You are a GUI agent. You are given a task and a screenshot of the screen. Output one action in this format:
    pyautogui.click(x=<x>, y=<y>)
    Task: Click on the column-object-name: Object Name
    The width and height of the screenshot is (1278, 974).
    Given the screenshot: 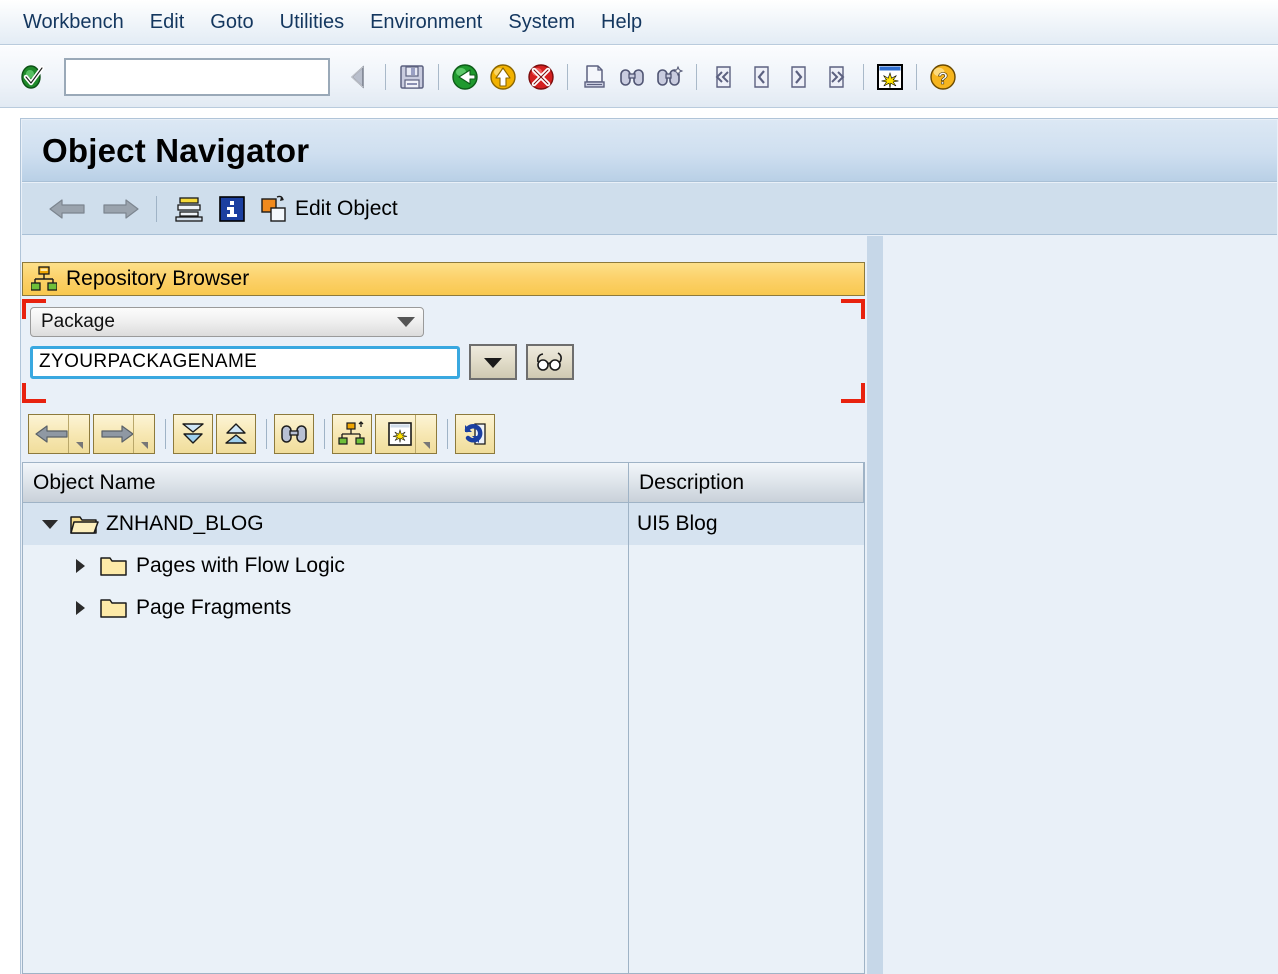 What is the action you would take?
    pyautogui.click(x=326, y=483)
    